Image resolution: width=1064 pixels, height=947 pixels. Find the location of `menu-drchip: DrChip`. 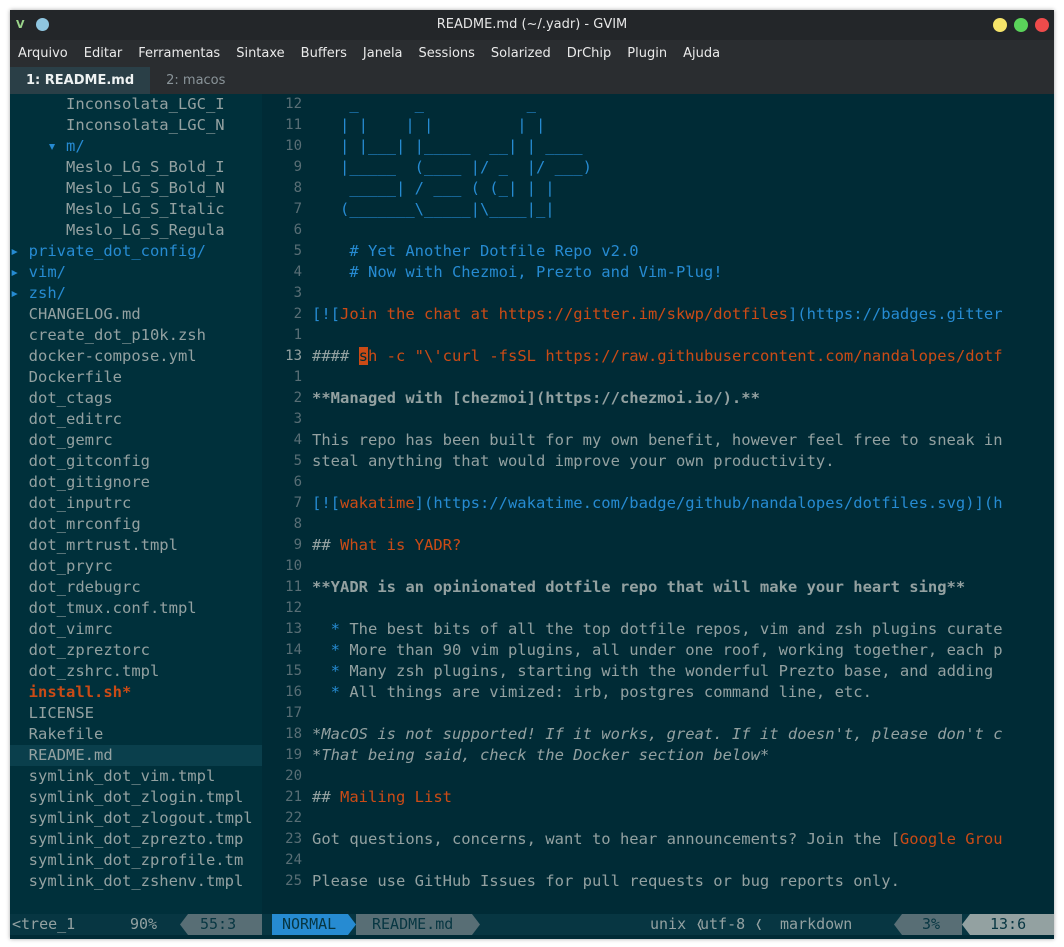

menu-drchip: DrChip is located at coordinates (593, 53).